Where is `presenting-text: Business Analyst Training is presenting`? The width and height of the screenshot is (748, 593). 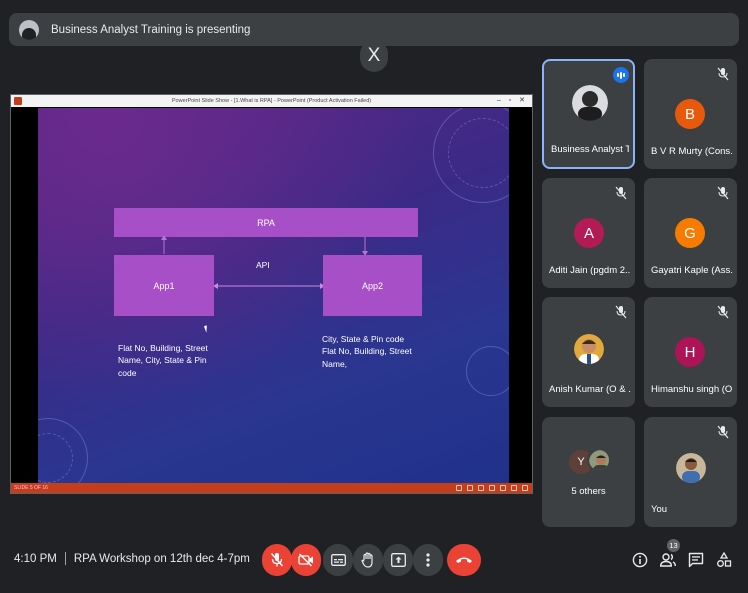 presenting-text: Business Analyst Training is presenting is located at coordinates (151, 29).